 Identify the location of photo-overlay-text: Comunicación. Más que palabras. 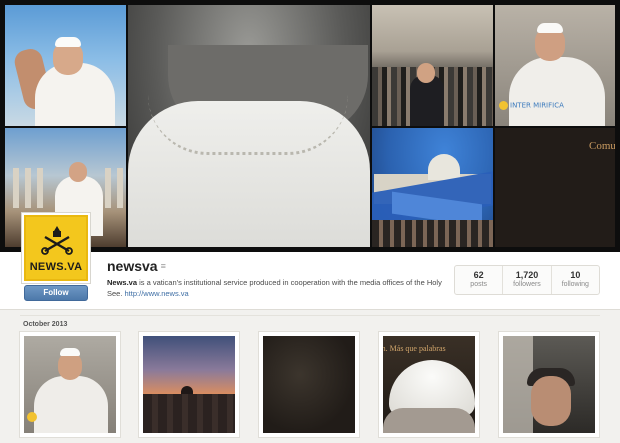
(414, 348).